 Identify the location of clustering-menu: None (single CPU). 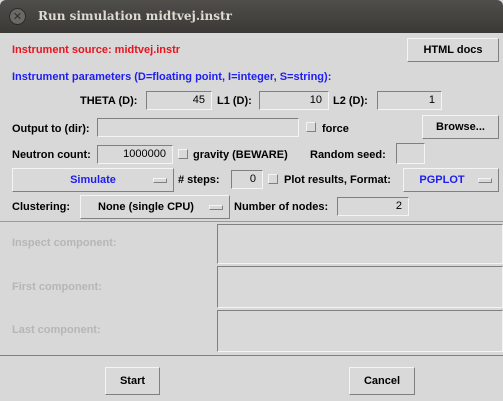
(155, 207).